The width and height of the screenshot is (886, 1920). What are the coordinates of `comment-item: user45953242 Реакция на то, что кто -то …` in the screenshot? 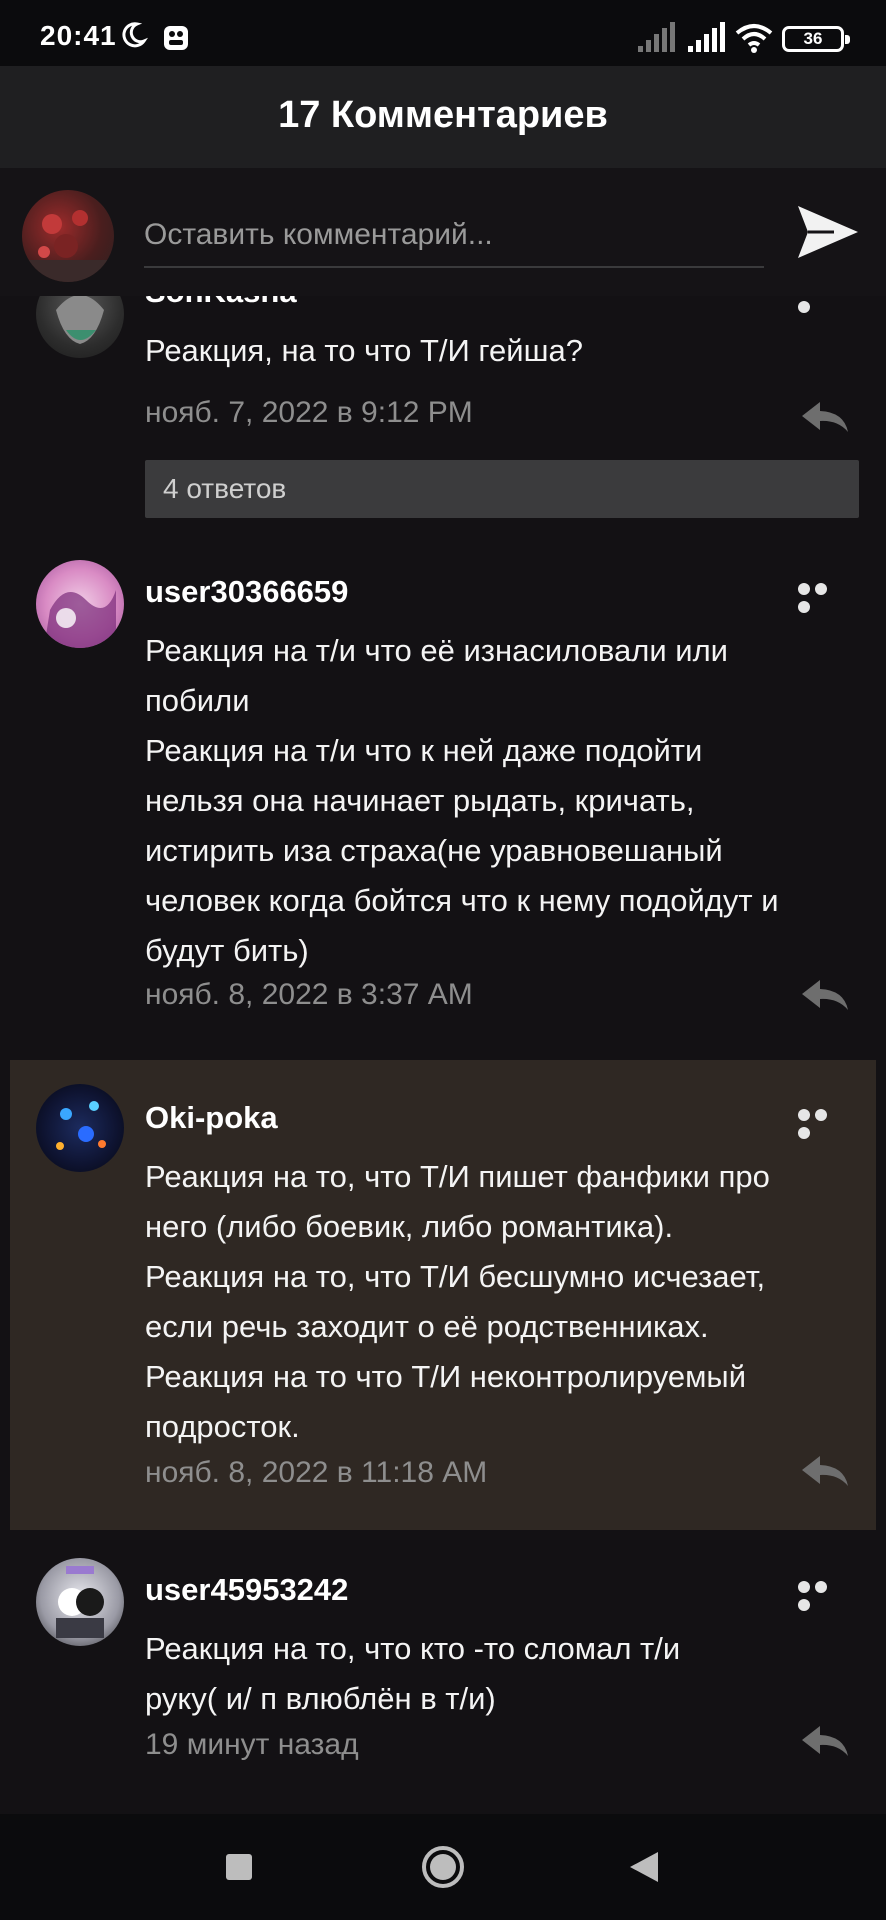 It's located at (443, 1676).